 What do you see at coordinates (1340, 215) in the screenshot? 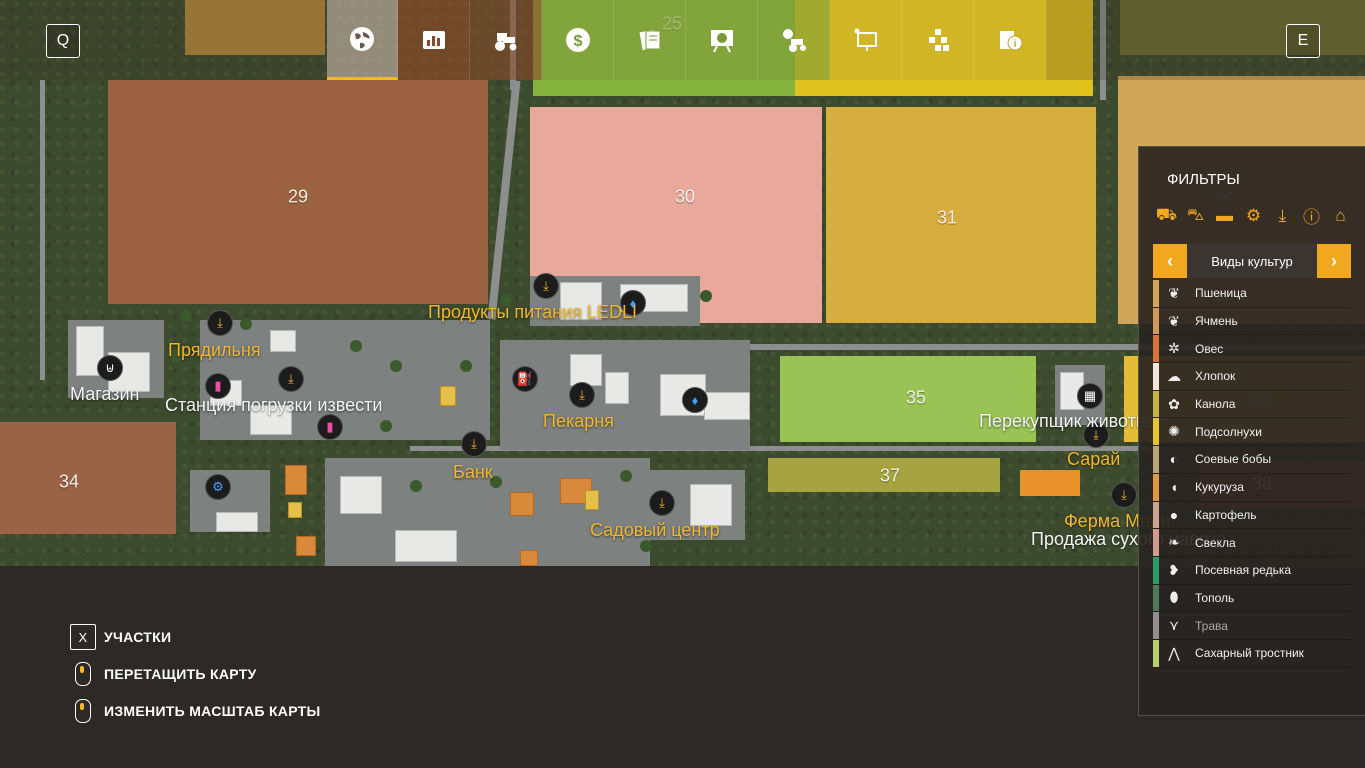
I see `home-filter-icon: ⌂` at bounding box center [1340, 215].